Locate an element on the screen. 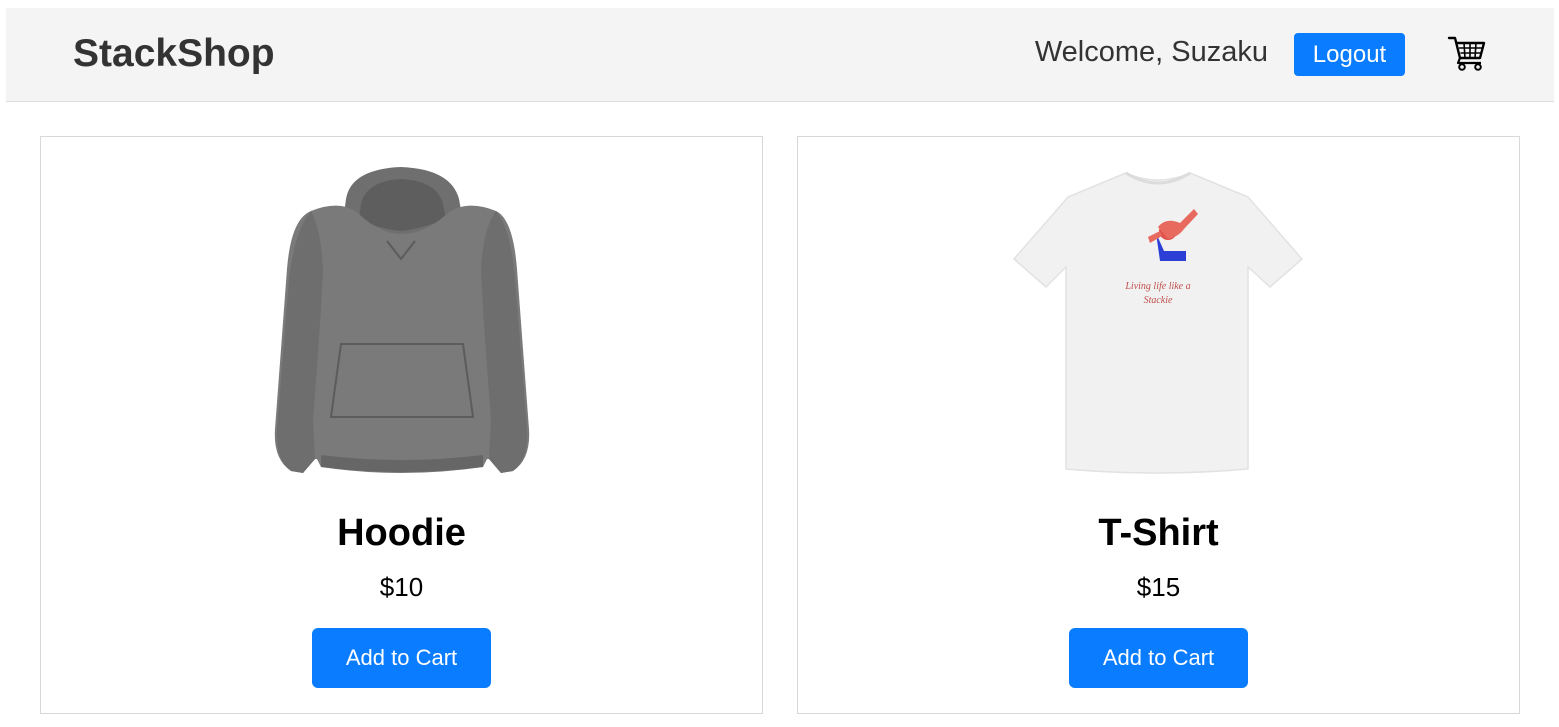 Image resolution: width=1559 pixels, height=727 pixels. welcome-message: Welcome, Suzaku is located at coordinates (1151, 52).